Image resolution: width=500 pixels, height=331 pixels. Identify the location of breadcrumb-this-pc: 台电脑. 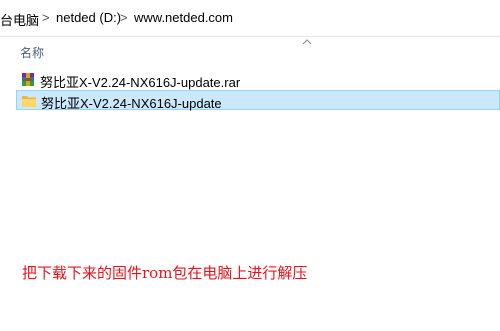
(19, 19).